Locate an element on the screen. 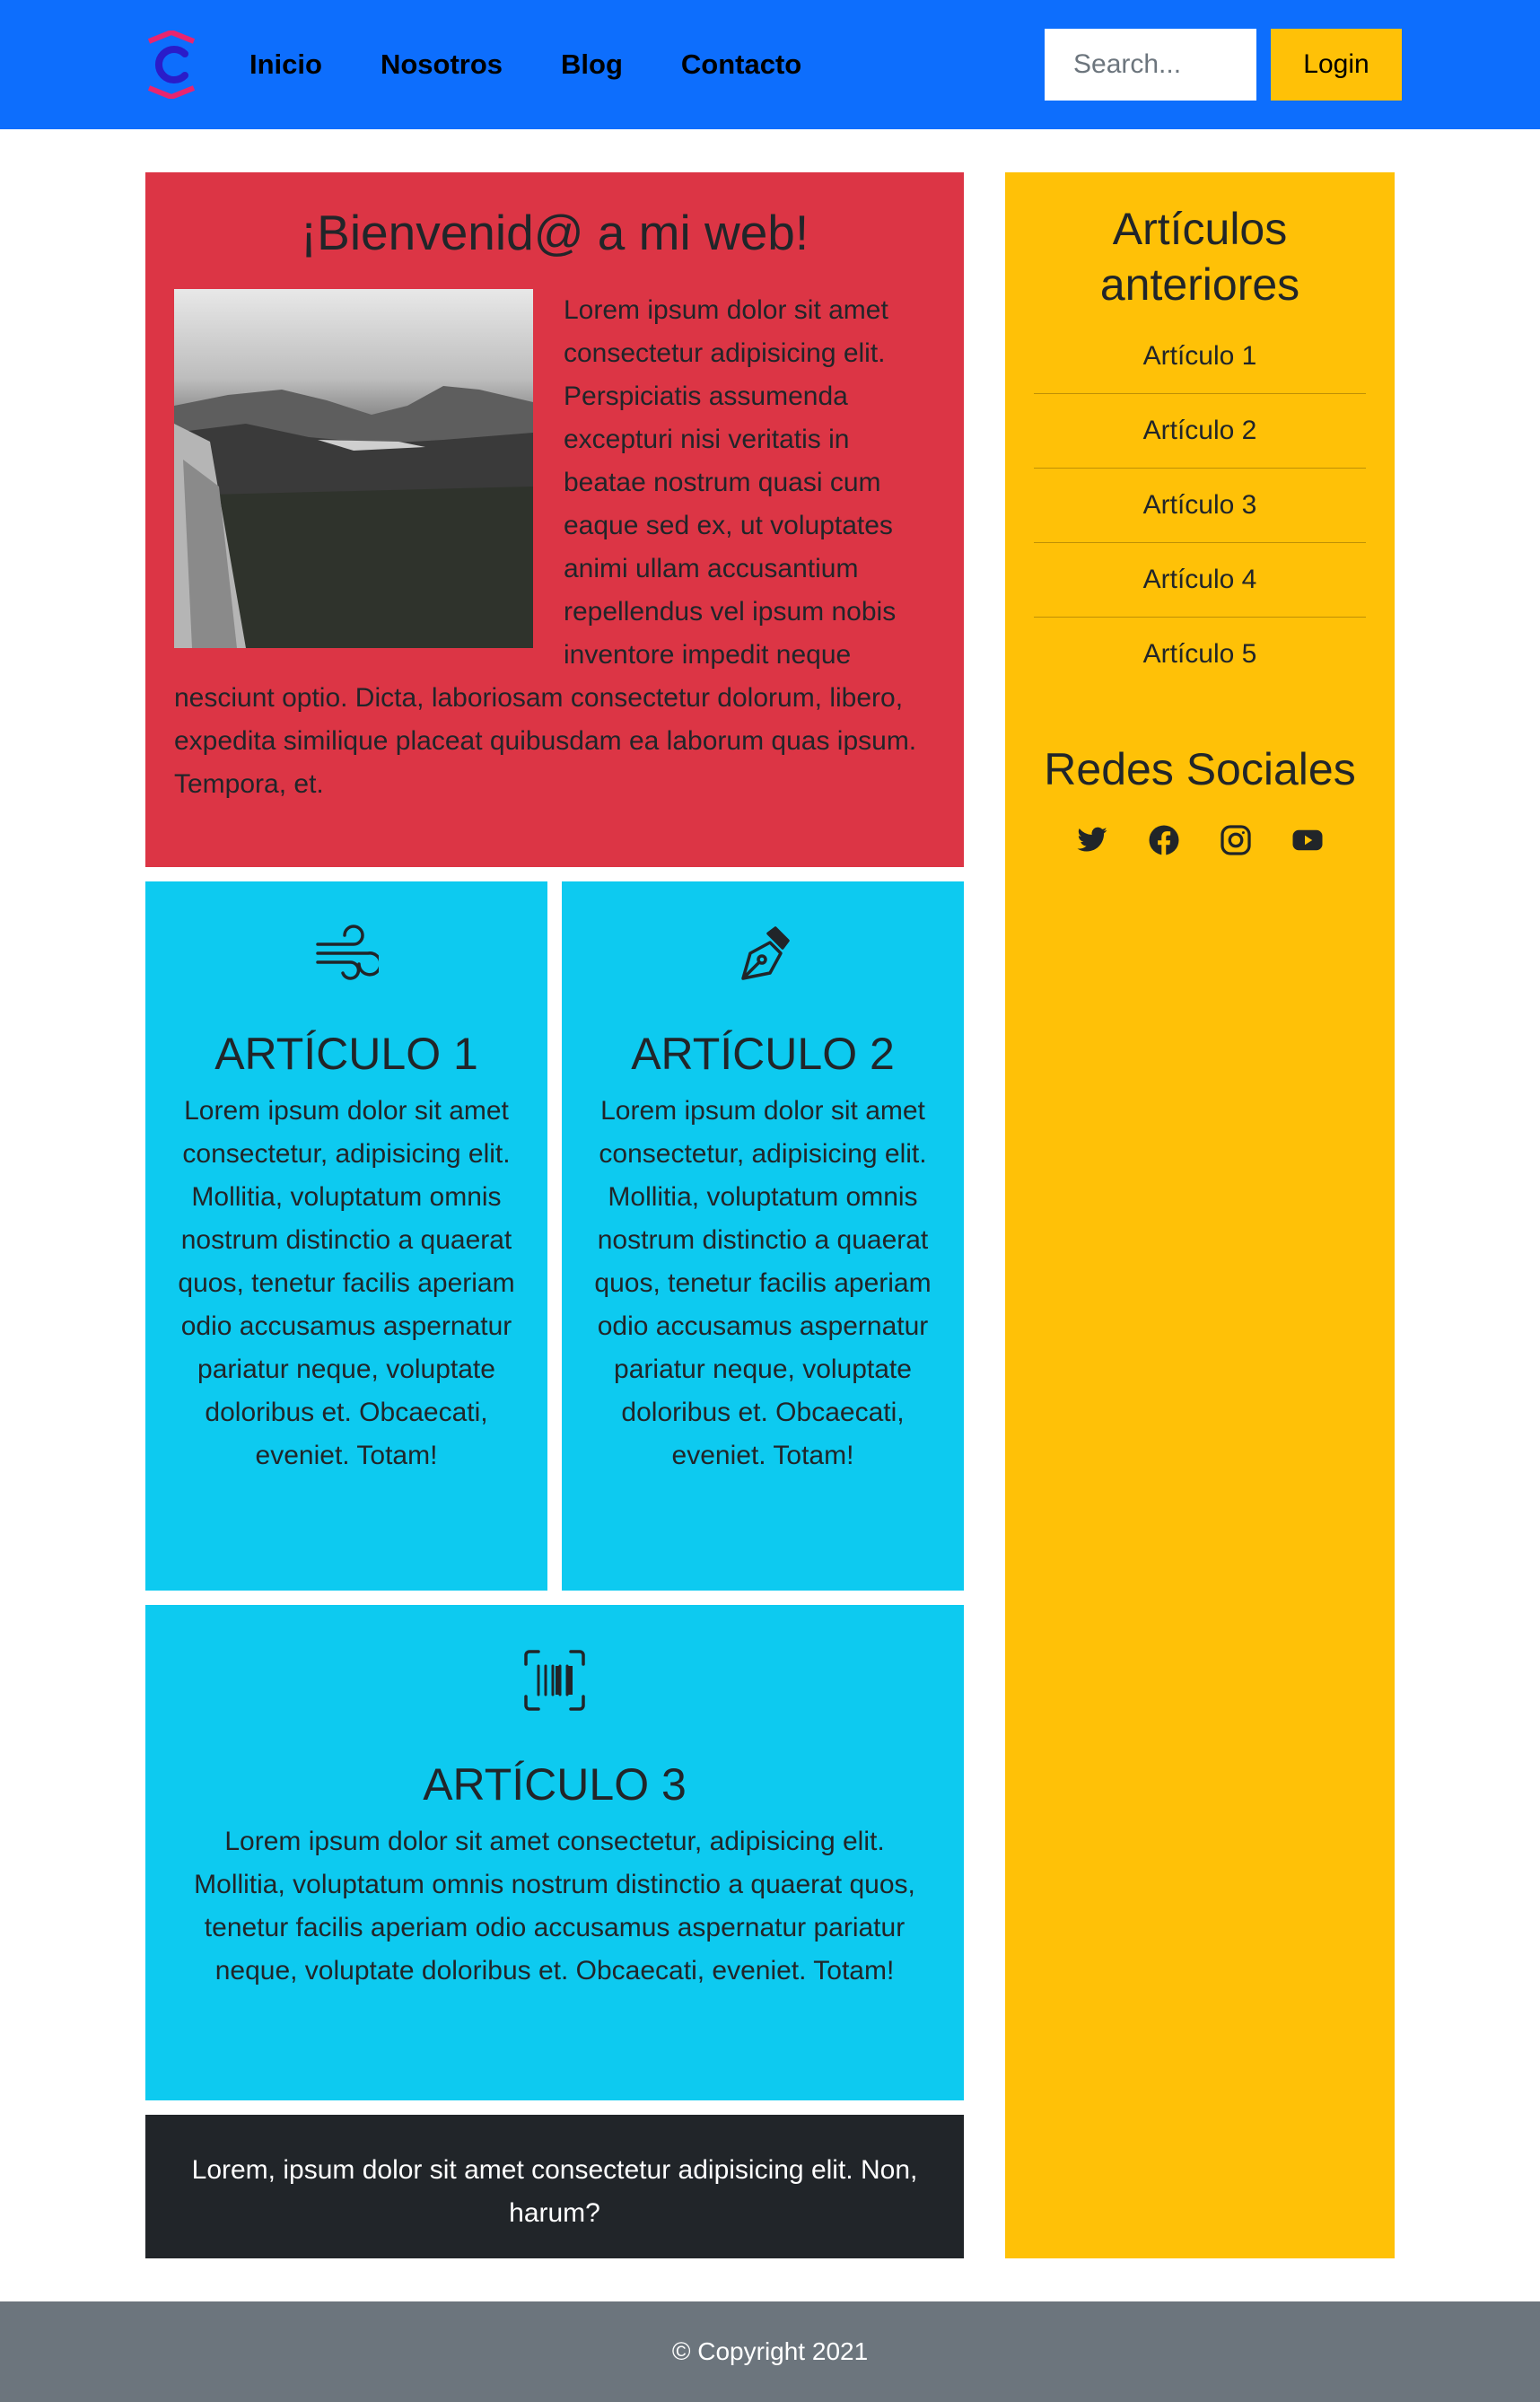  sidebar-item-articulo-5: Artículo 5 is located at coordinates (1200, 654).